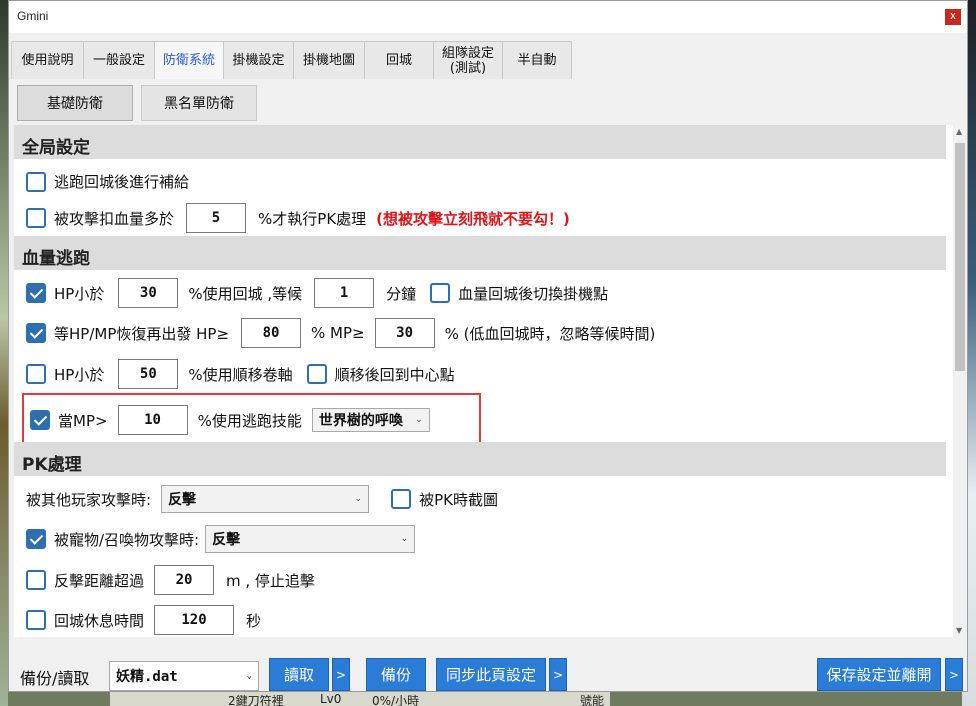 The width and height of the screenshot is (976, 706). What do you see at coordinates (399, 60) in the screenshot?
I see `tab-return-town: 回城` at bounding box center [399, 60].